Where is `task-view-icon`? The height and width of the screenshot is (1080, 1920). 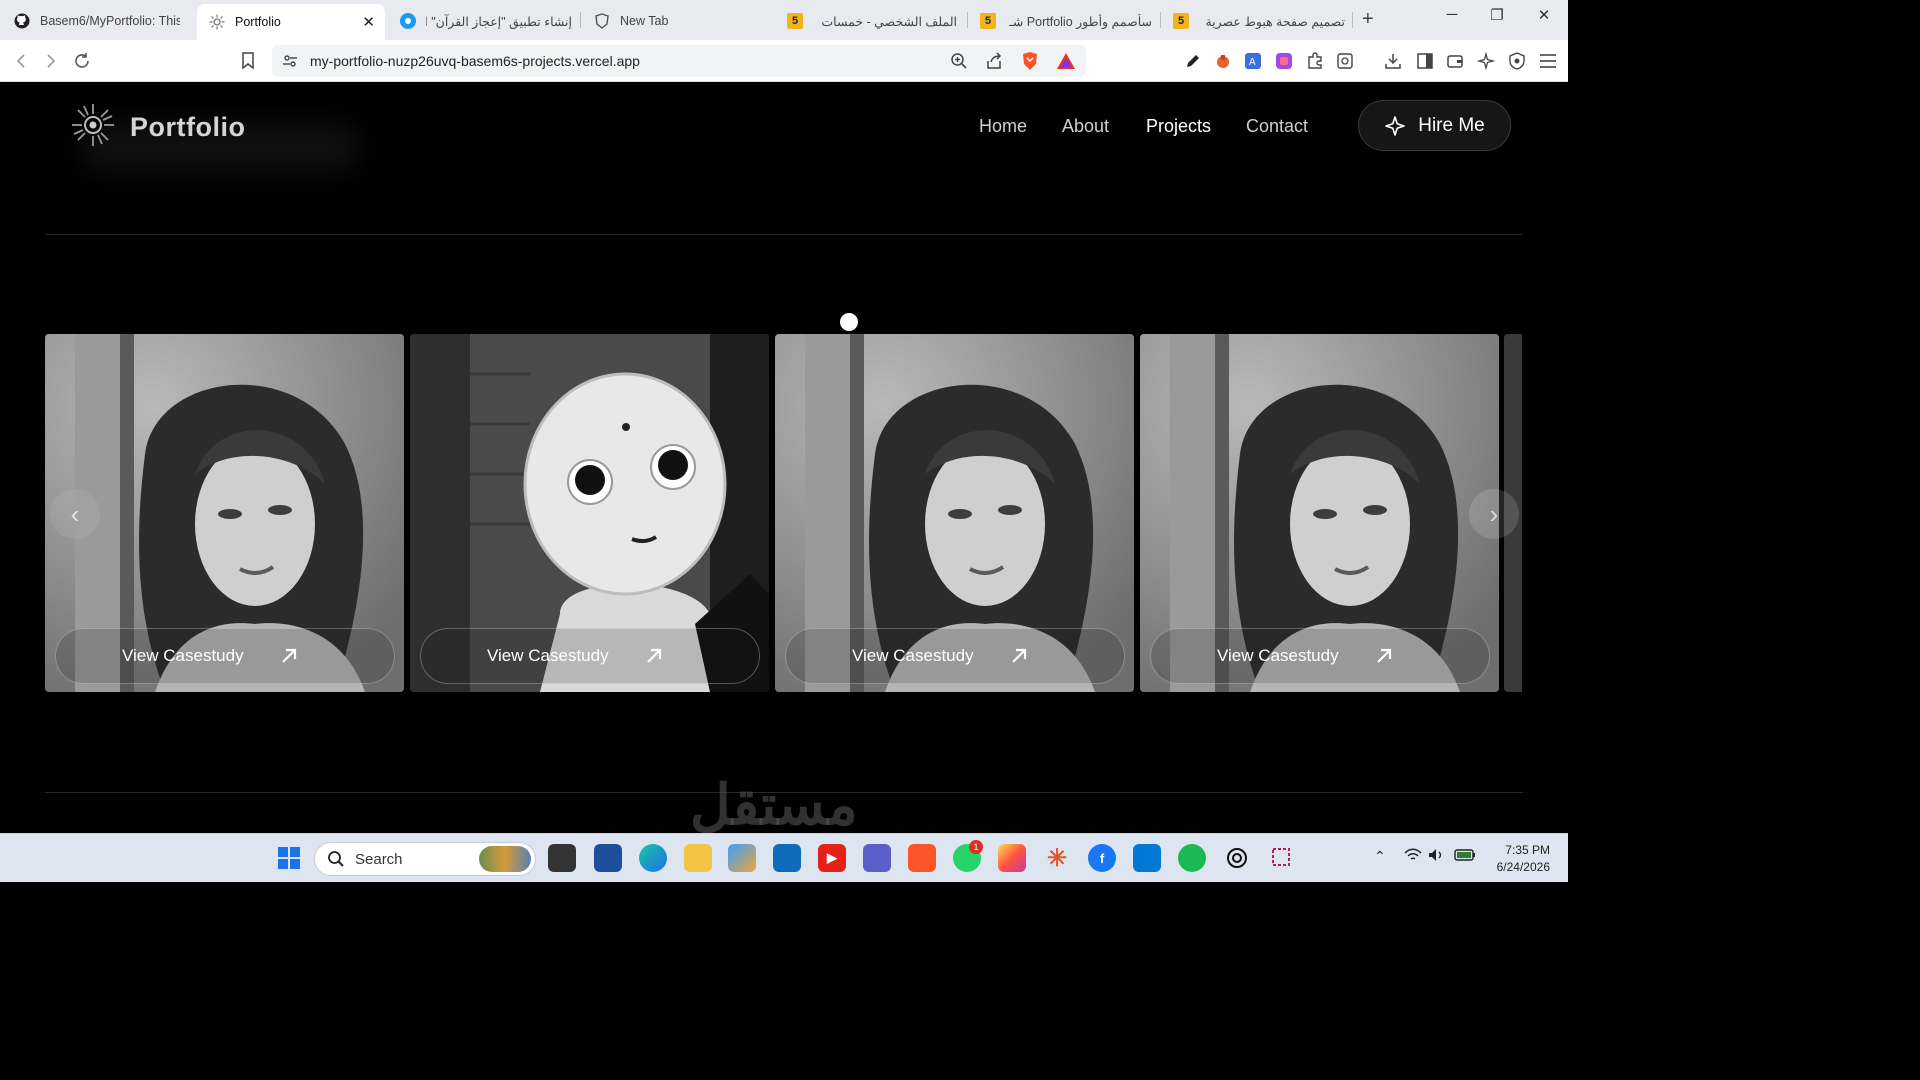 task-view-icon is located at coordinates (562, 858).